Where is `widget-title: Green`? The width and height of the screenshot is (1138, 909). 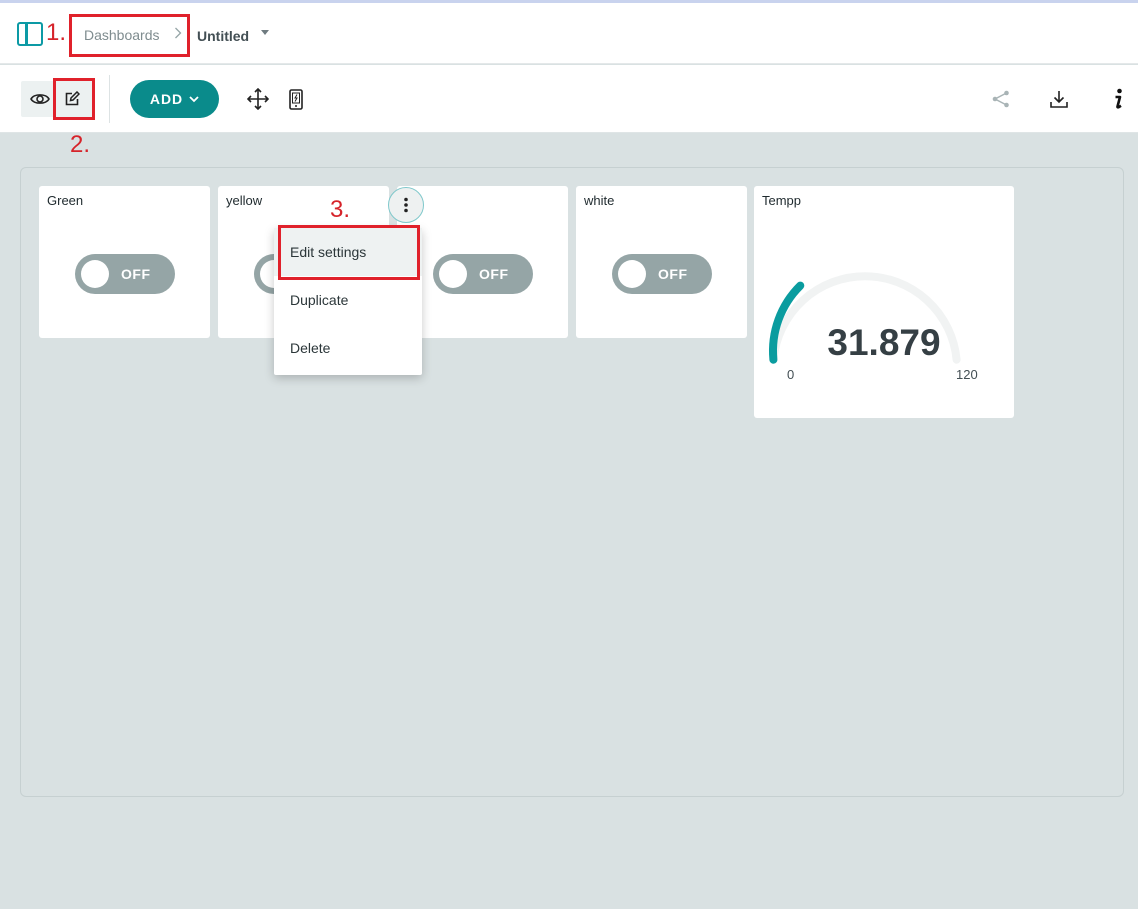
widget-title: Green is located at coordinates (65, 200).